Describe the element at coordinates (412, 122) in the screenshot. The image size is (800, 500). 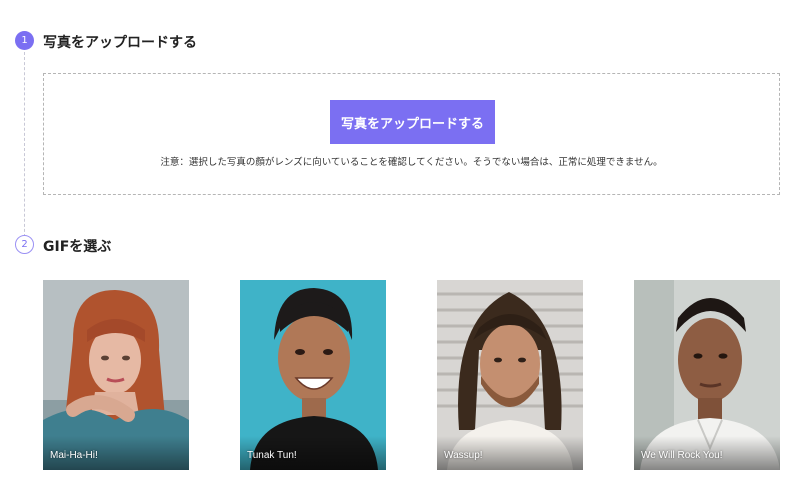
I see `upload-photo-button: 写真をアップロードする` at that location.